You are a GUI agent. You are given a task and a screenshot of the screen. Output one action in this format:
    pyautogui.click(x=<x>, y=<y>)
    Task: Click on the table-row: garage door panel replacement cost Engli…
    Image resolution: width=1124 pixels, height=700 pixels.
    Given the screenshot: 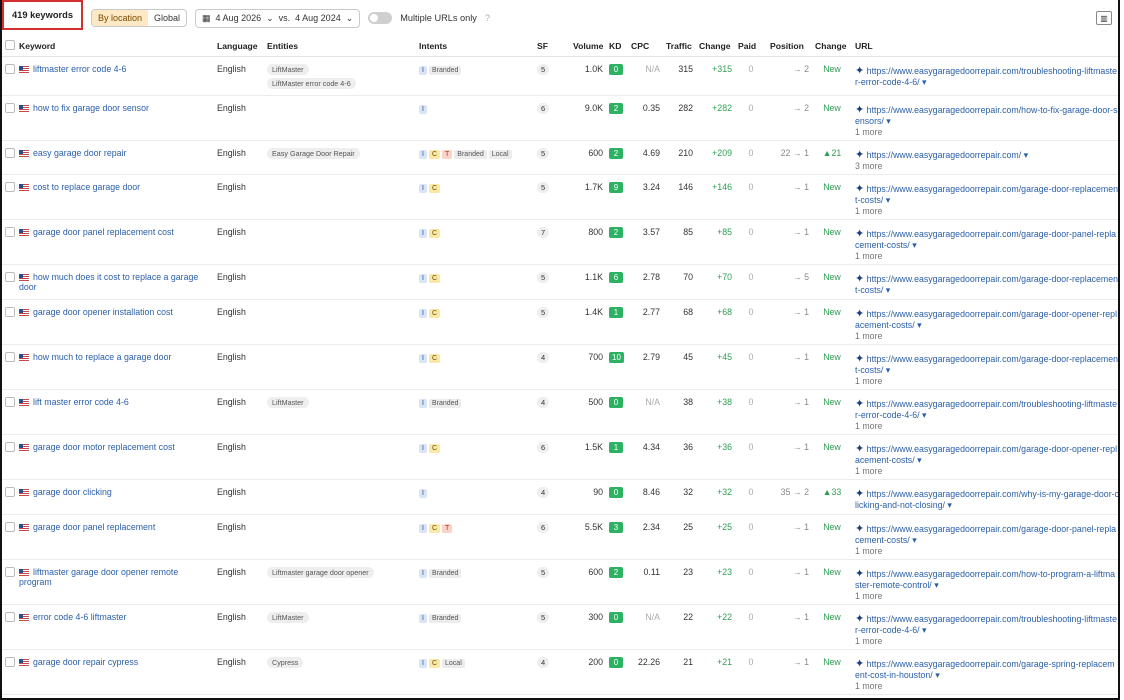 What is the action you would take?
    pyautogui.click(x=560, y=242)
    